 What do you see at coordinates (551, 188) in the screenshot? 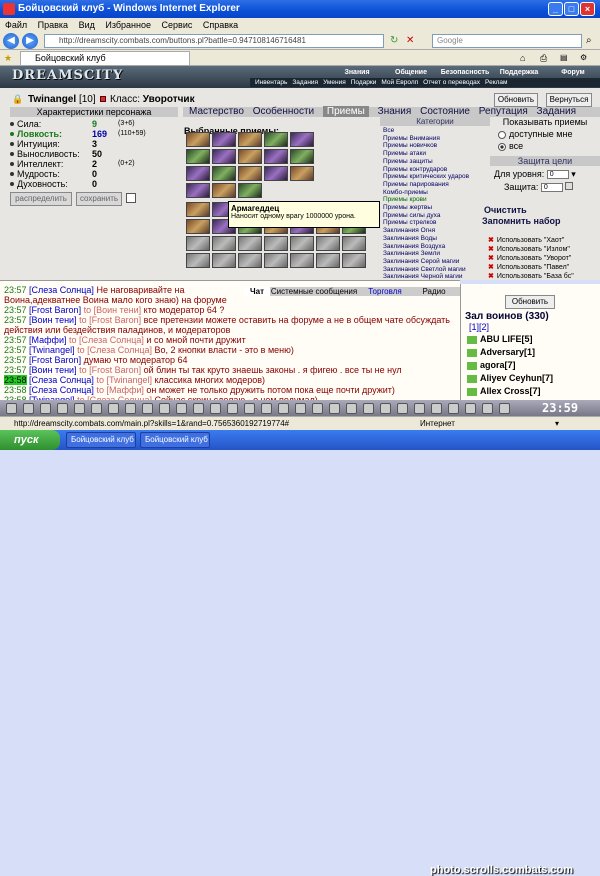
I see `protect-input: 0` at bounding box center [551, 188].